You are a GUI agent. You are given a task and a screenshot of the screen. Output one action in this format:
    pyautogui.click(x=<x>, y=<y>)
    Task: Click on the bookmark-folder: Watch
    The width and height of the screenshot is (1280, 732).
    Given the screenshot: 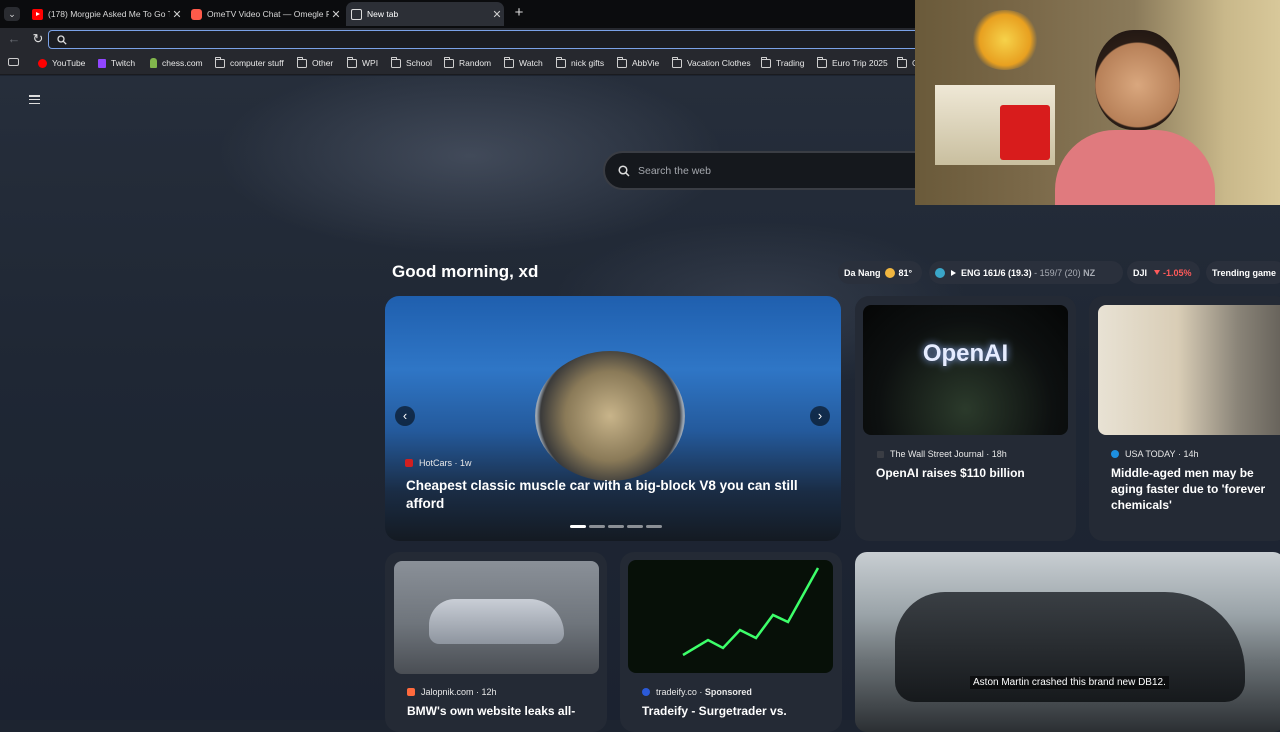 What is the action you would take?
    pyautogui.click(x=523, y=63)
    